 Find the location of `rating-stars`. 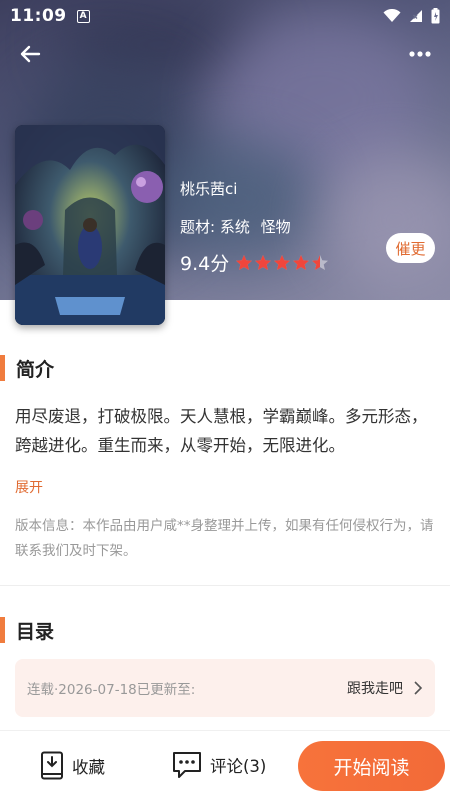

rating-stars is located at coordinates (282, 262).